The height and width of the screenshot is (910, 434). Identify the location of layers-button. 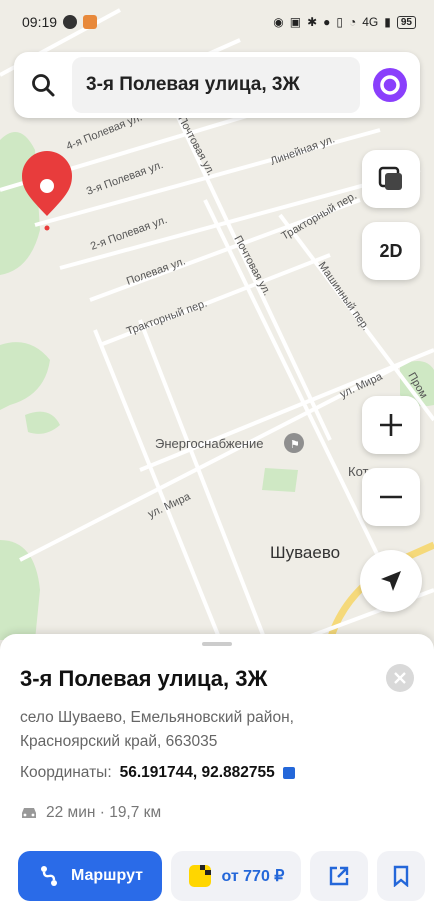
(391, 179).